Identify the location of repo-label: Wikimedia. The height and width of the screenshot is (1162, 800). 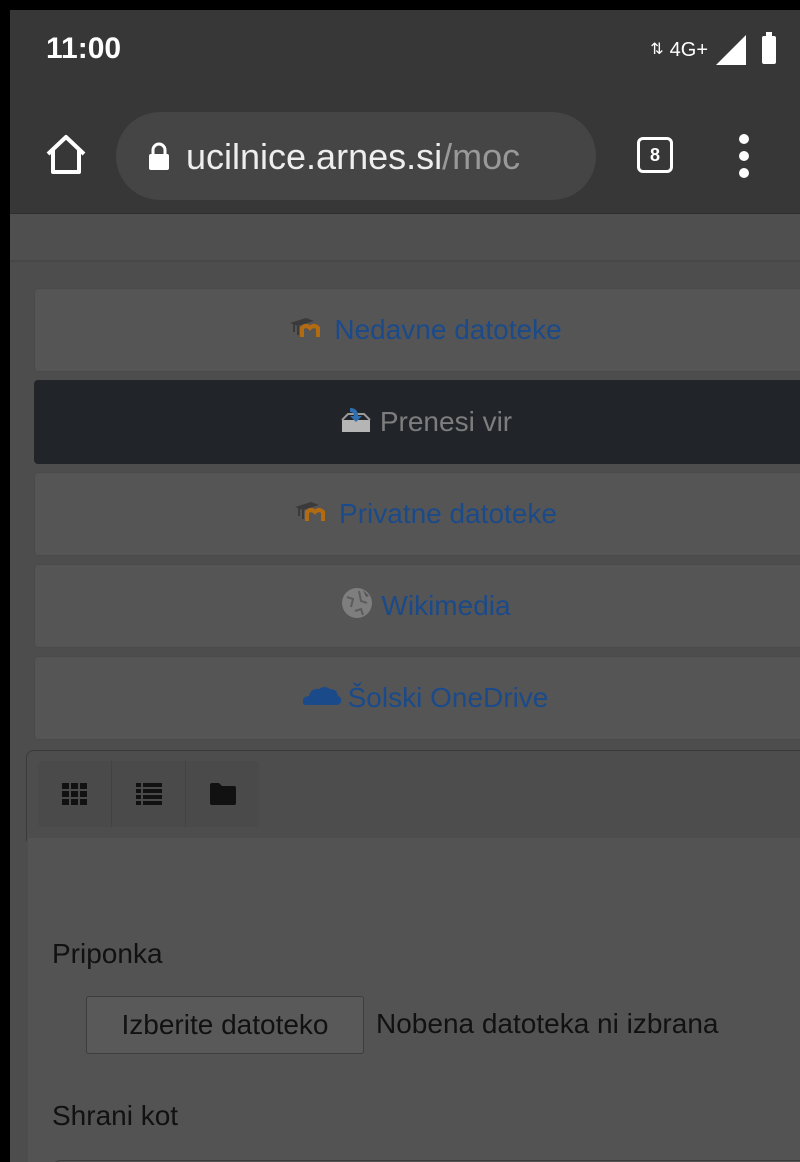
(446, 605).